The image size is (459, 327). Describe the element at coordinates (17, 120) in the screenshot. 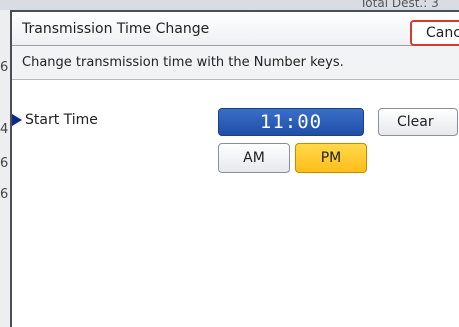

I see `play-arrow-icon` at that location.